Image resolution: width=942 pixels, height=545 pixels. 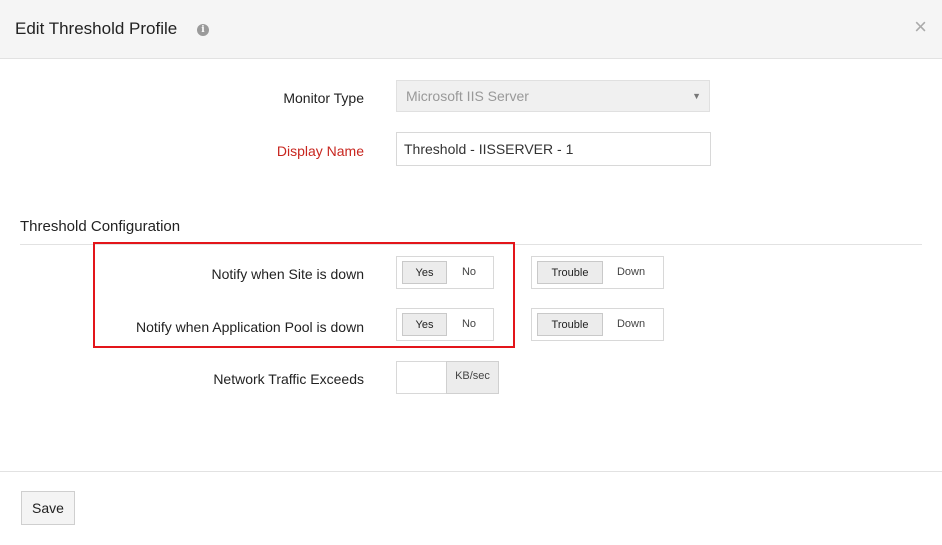 I want to click on close-icon: ×, so click(x=920, y=27).